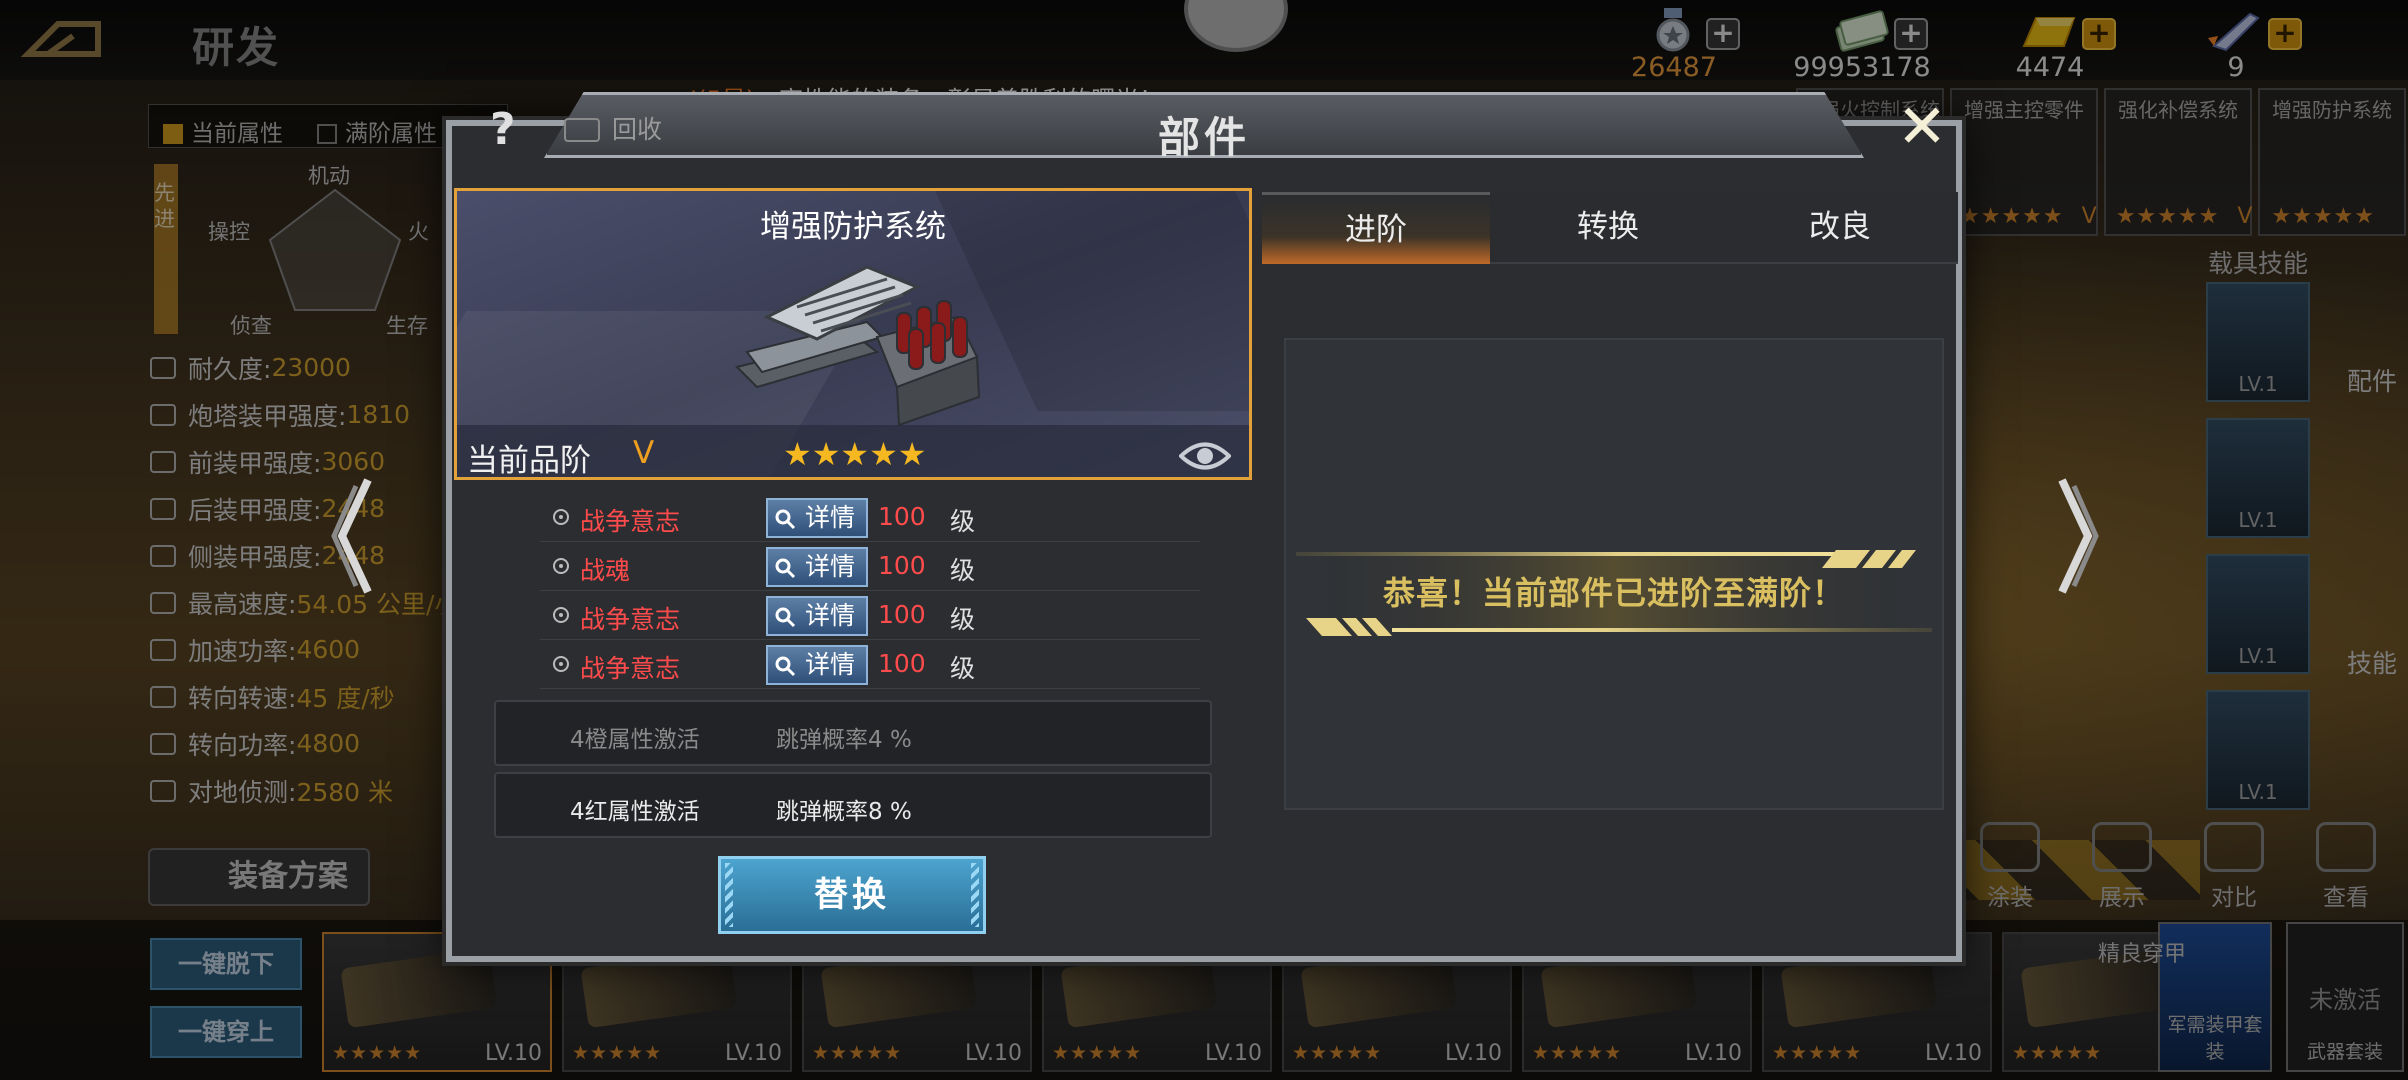 The width and height of the screenshot is (2408, 1080). What do you see at coordinates (1205, 456) in the screenshot?
I see `eye-icon` at bounding box center [1205, 456].